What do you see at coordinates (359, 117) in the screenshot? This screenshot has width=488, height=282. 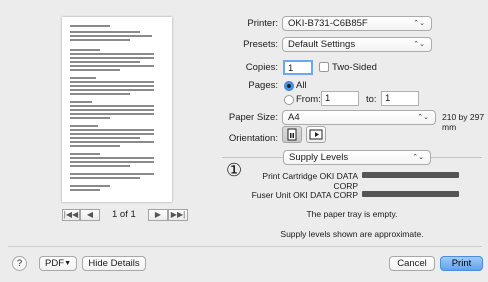 I see `paper-size-select: A4 ⌃⌄` at bounding box center [359, 117].